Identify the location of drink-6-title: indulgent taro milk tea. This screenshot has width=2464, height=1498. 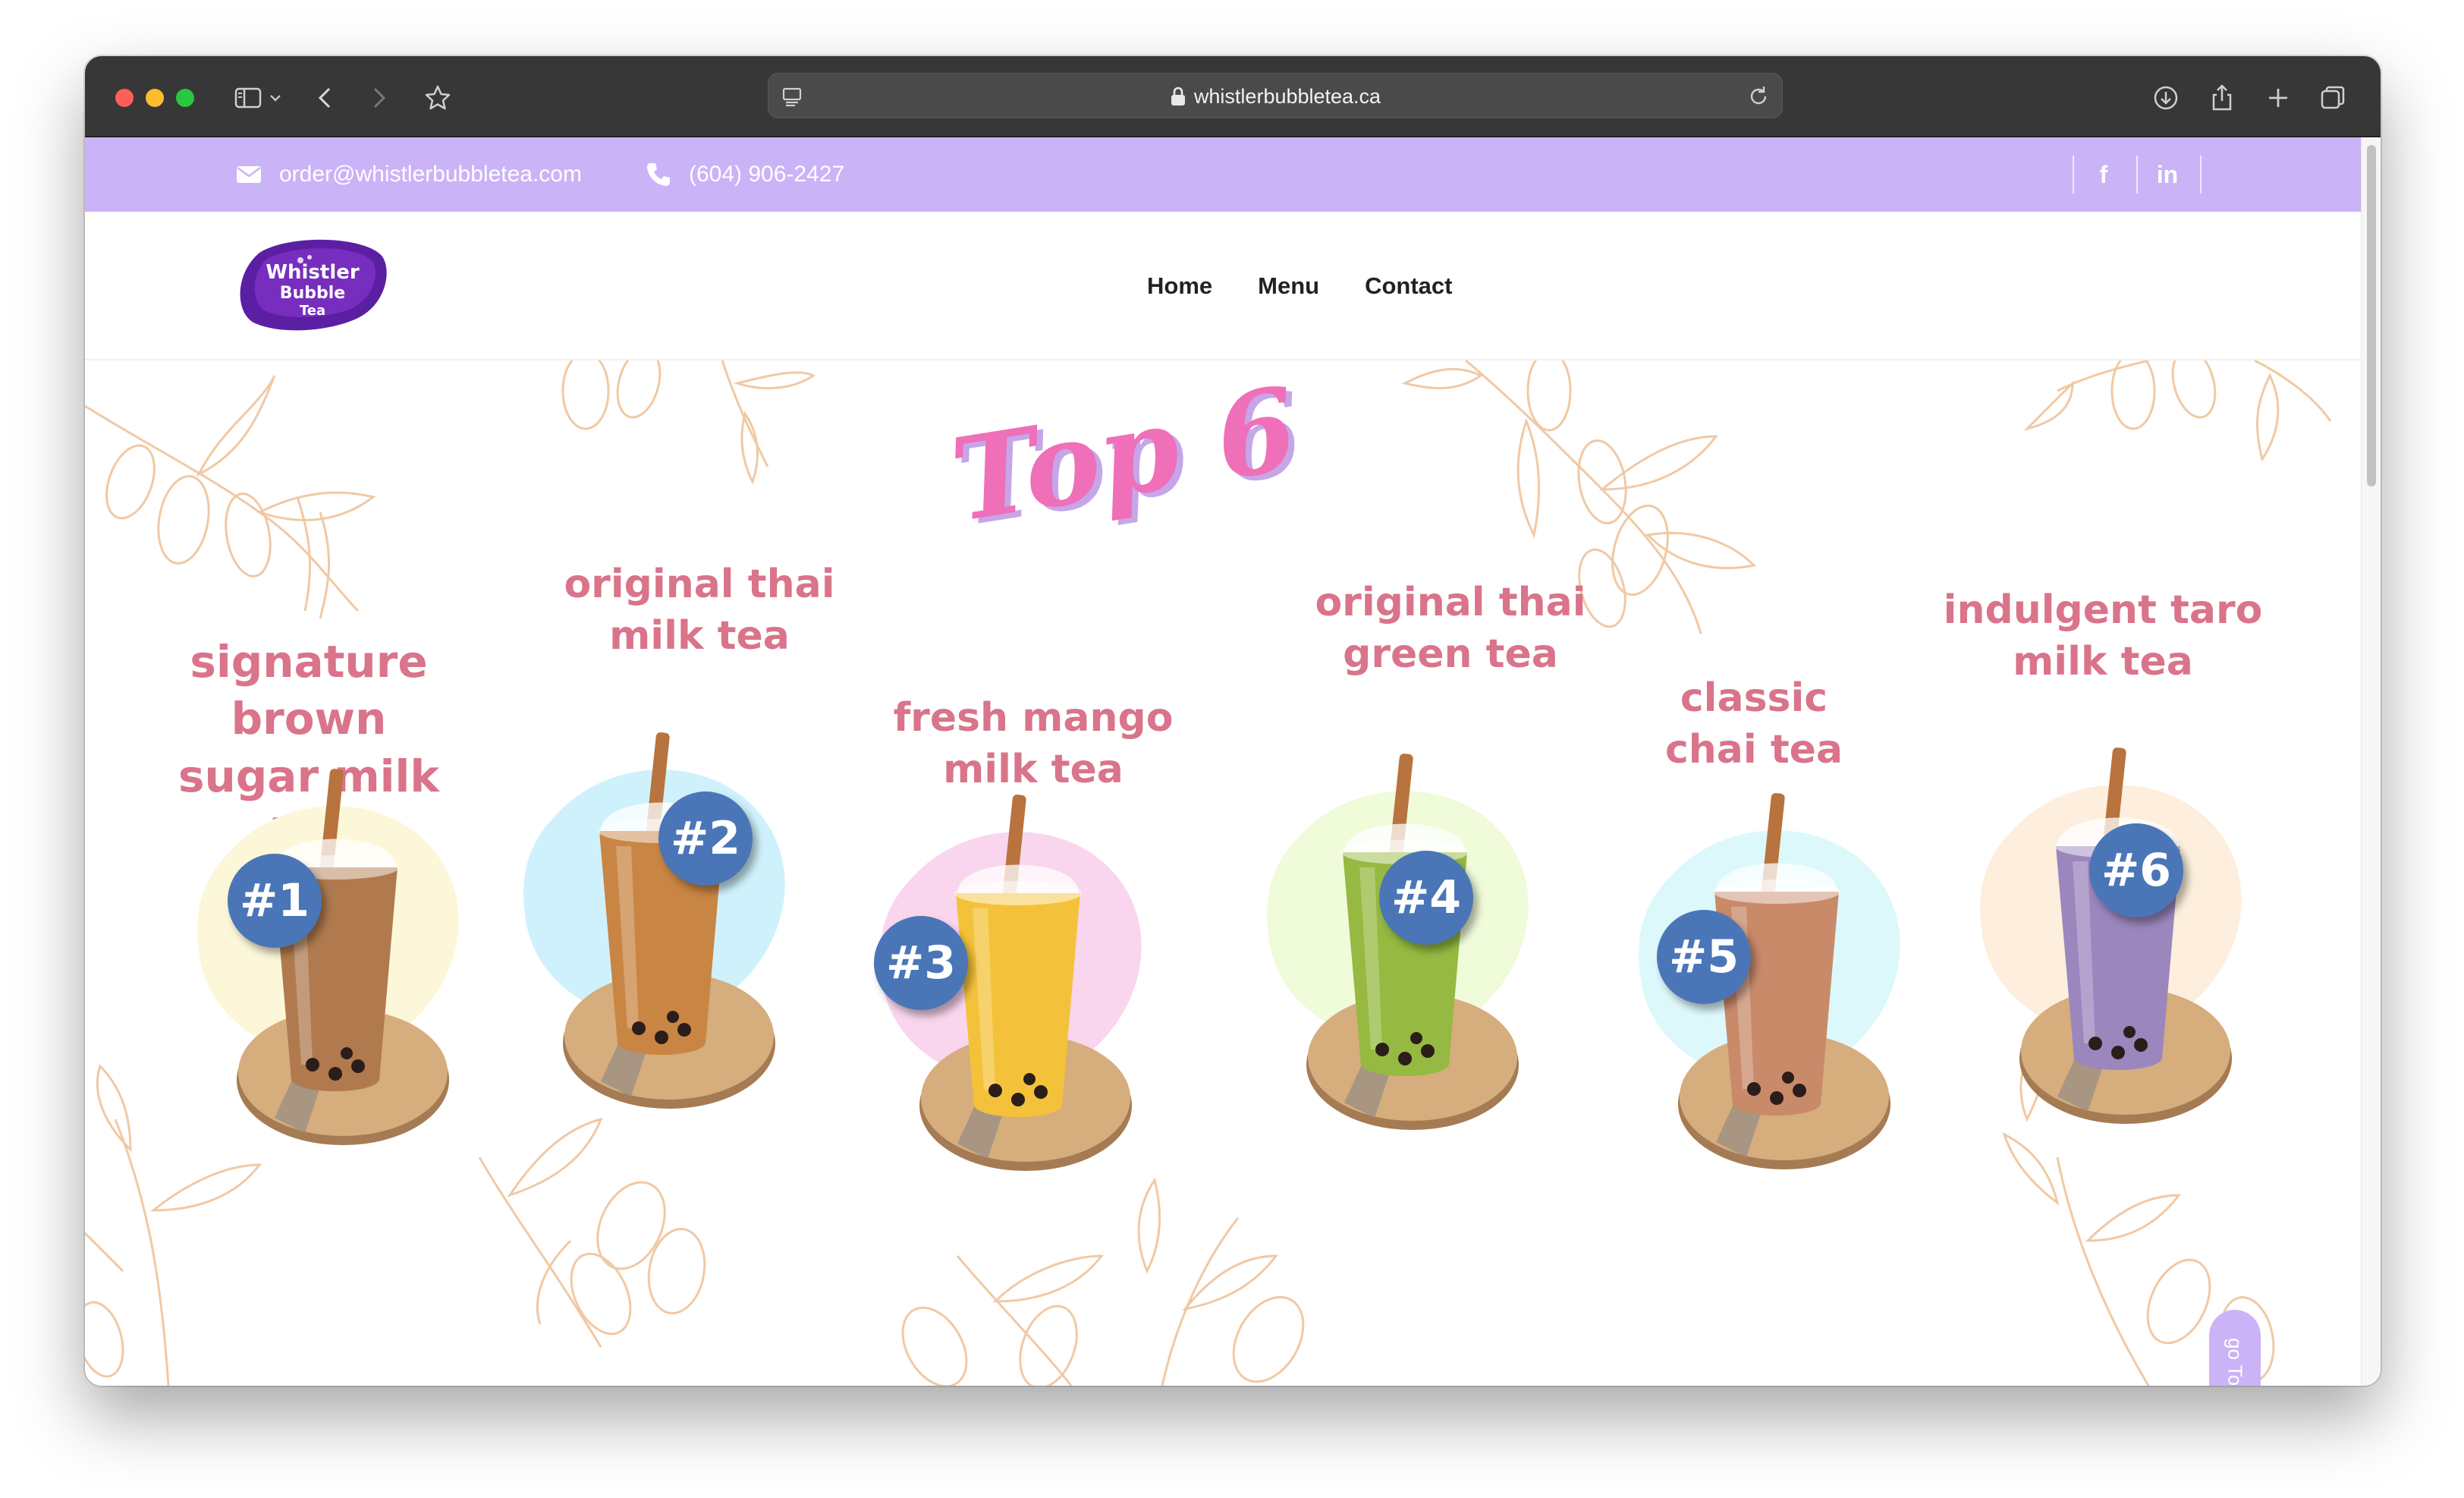
(2103, 636).